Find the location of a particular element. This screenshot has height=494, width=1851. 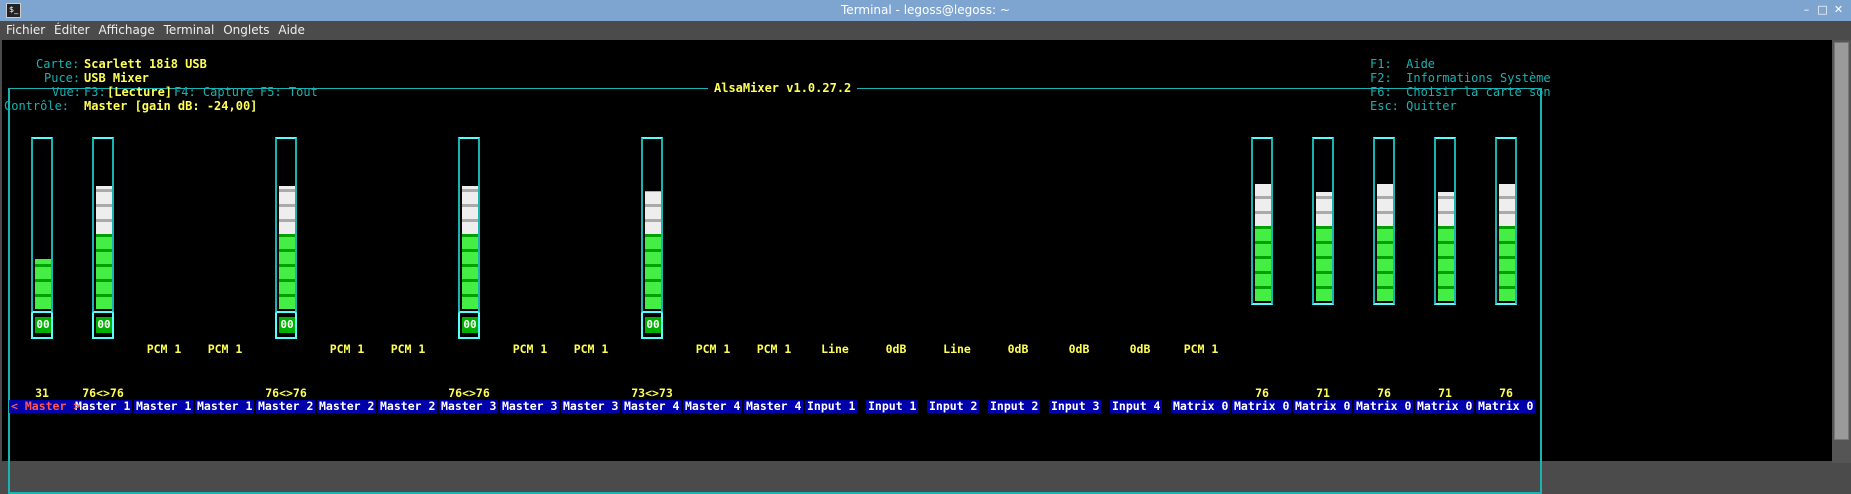

help-f6: F6: Choisir la carte son is located at coordinates (1460, 92).